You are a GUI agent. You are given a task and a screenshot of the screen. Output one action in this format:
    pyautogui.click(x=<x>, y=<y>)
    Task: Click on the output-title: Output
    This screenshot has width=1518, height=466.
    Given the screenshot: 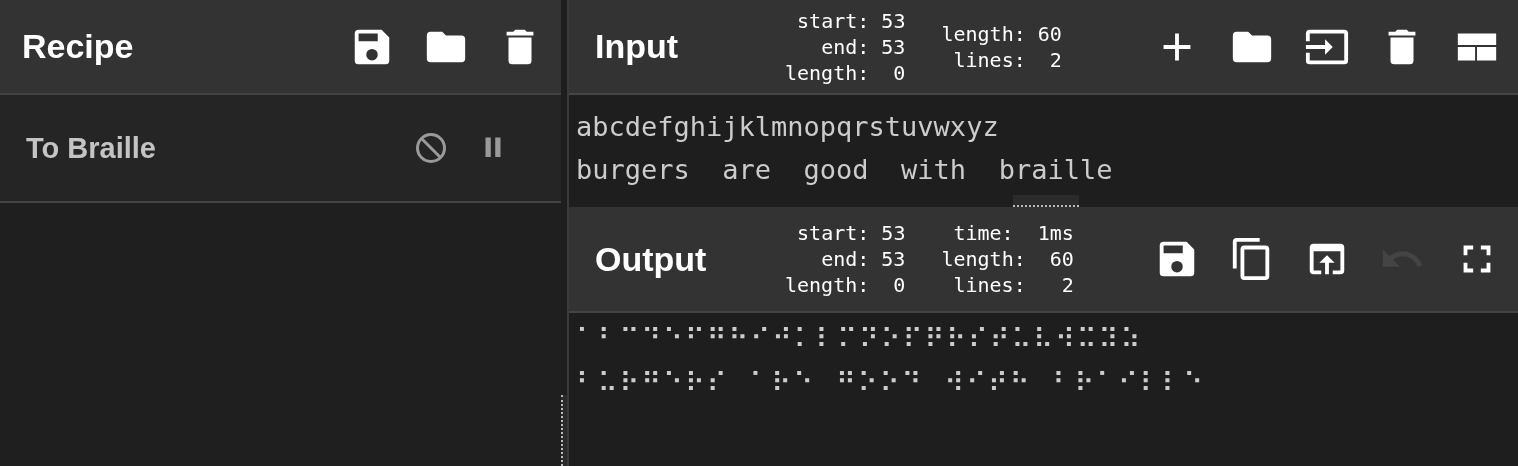 What is the action you would take?
    pyautogui.click(x=651, y=259)
    